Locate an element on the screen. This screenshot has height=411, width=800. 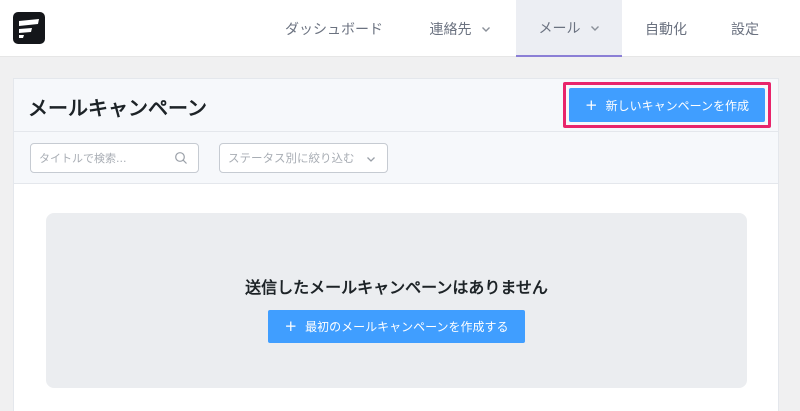
nav-item-automation: 自動化 is located at coordinates (666, 28).